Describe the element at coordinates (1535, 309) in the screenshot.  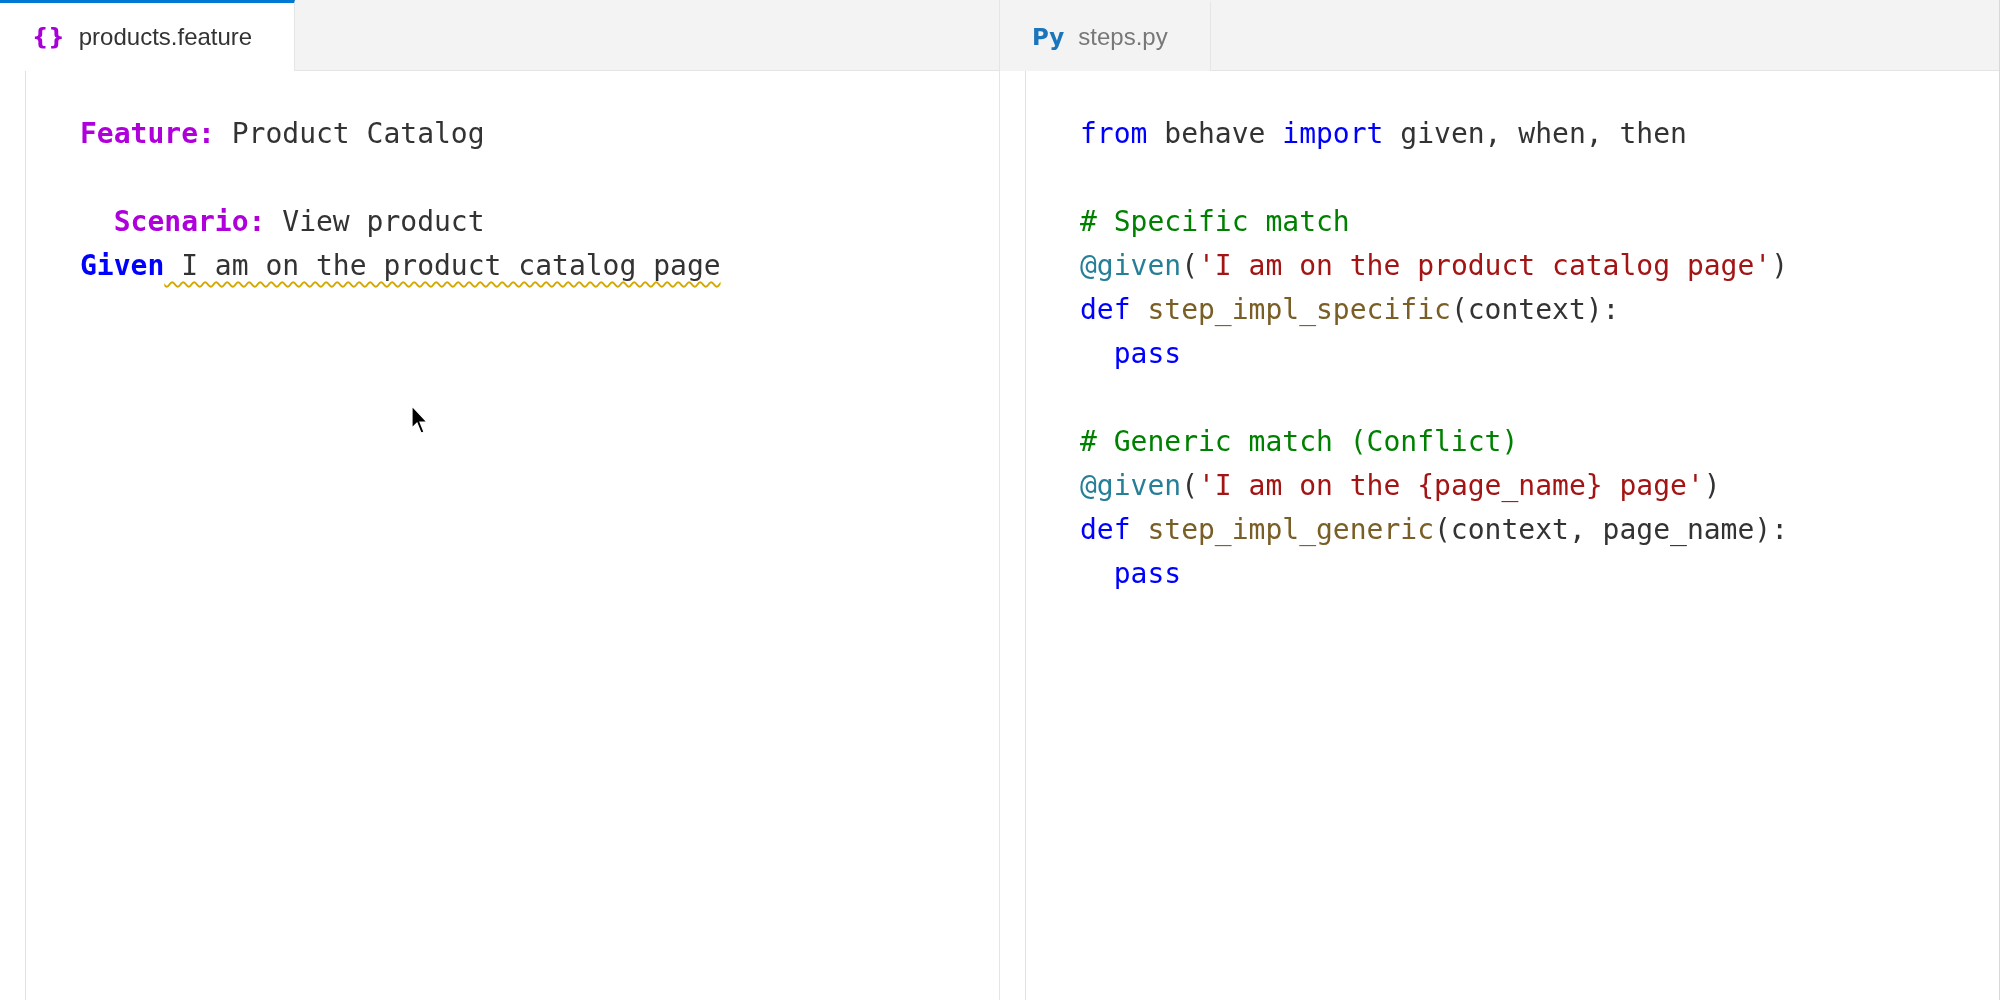
I see `code-text: (context):` at that location.